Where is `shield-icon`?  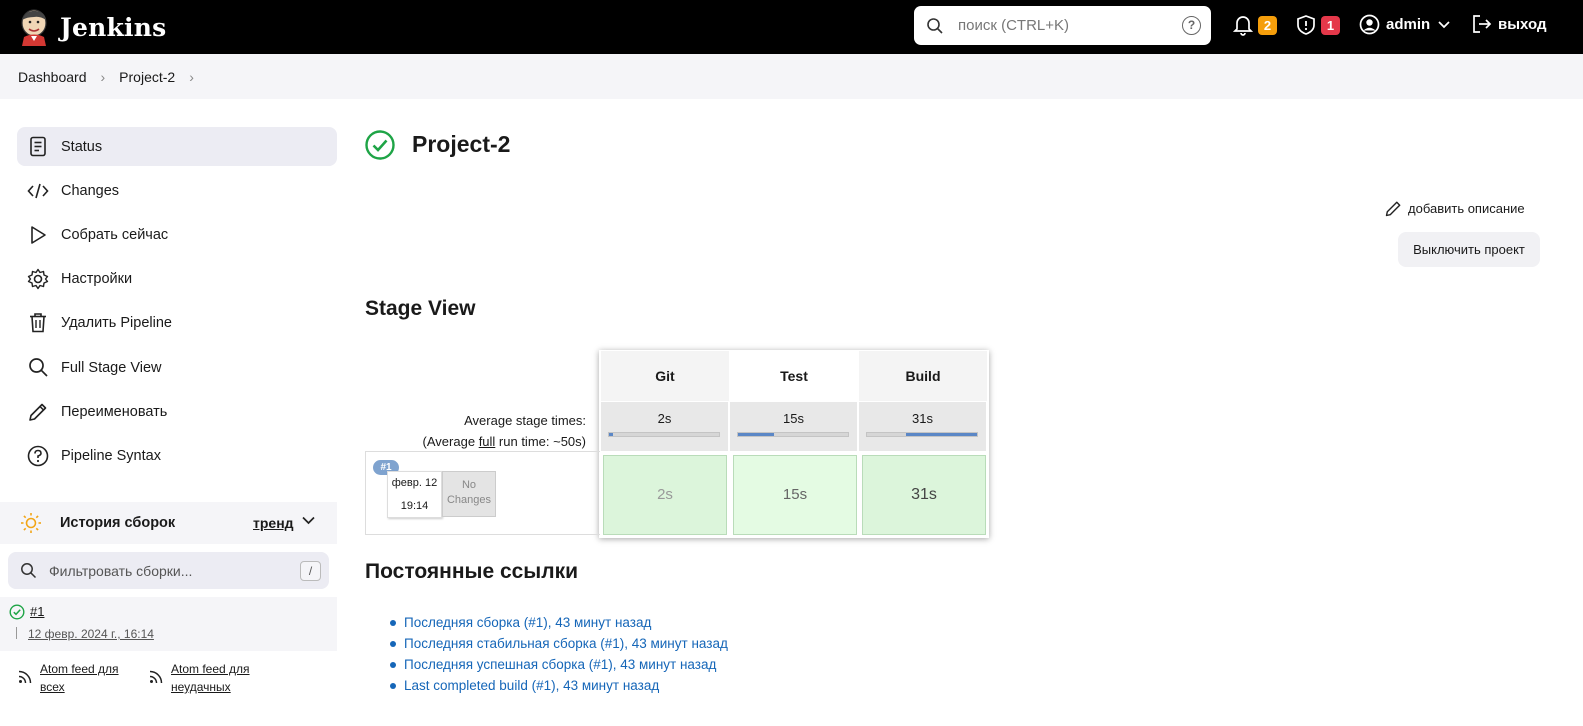 shield-icon is located at coordinates (1306, 25).